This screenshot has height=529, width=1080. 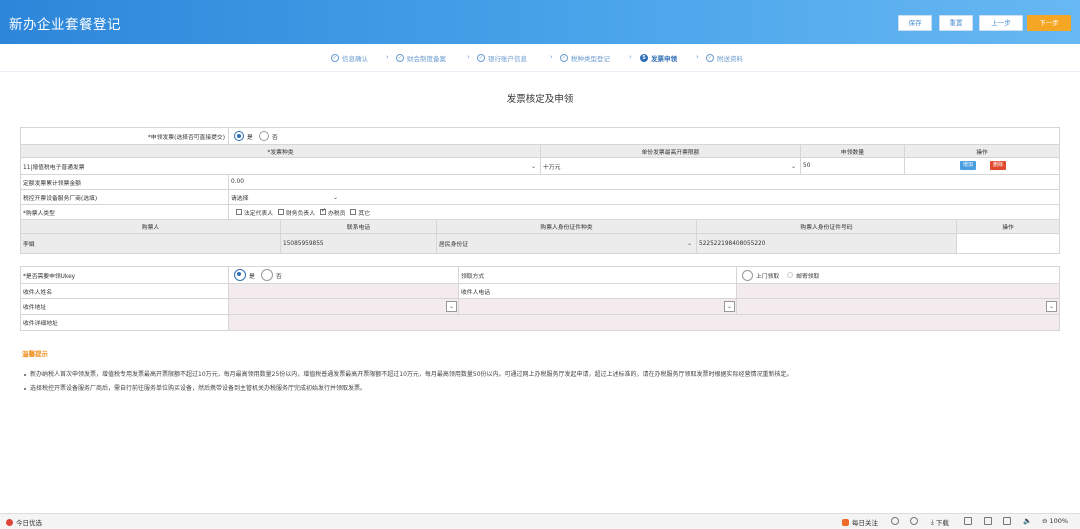 I want to click on section-title: 发票核定及申领, so click(x=540, y=99).